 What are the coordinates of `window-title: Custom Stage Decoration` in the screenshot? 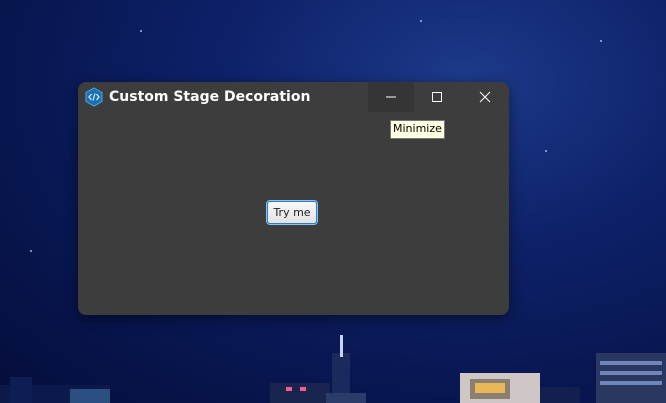 It's located at (210, 97).